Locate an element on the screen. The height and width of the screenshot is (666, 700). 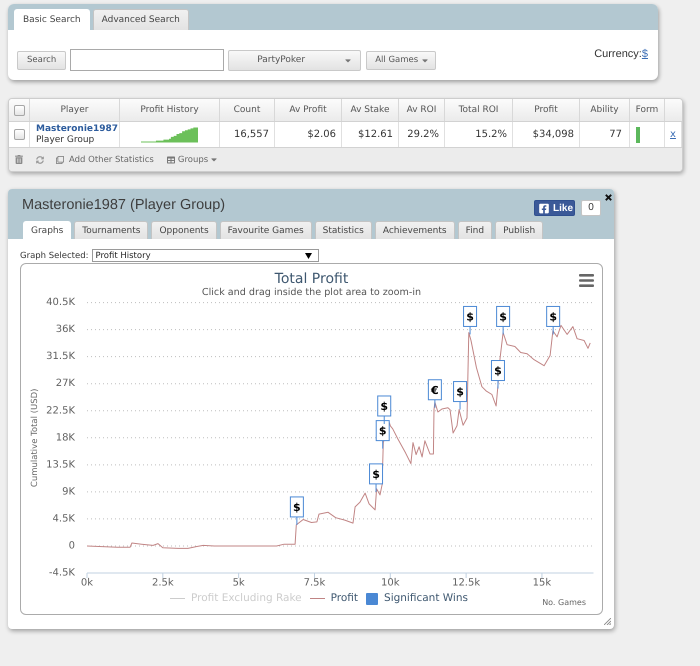
axis-label: 22.5K is located at coordinates (60, 410).